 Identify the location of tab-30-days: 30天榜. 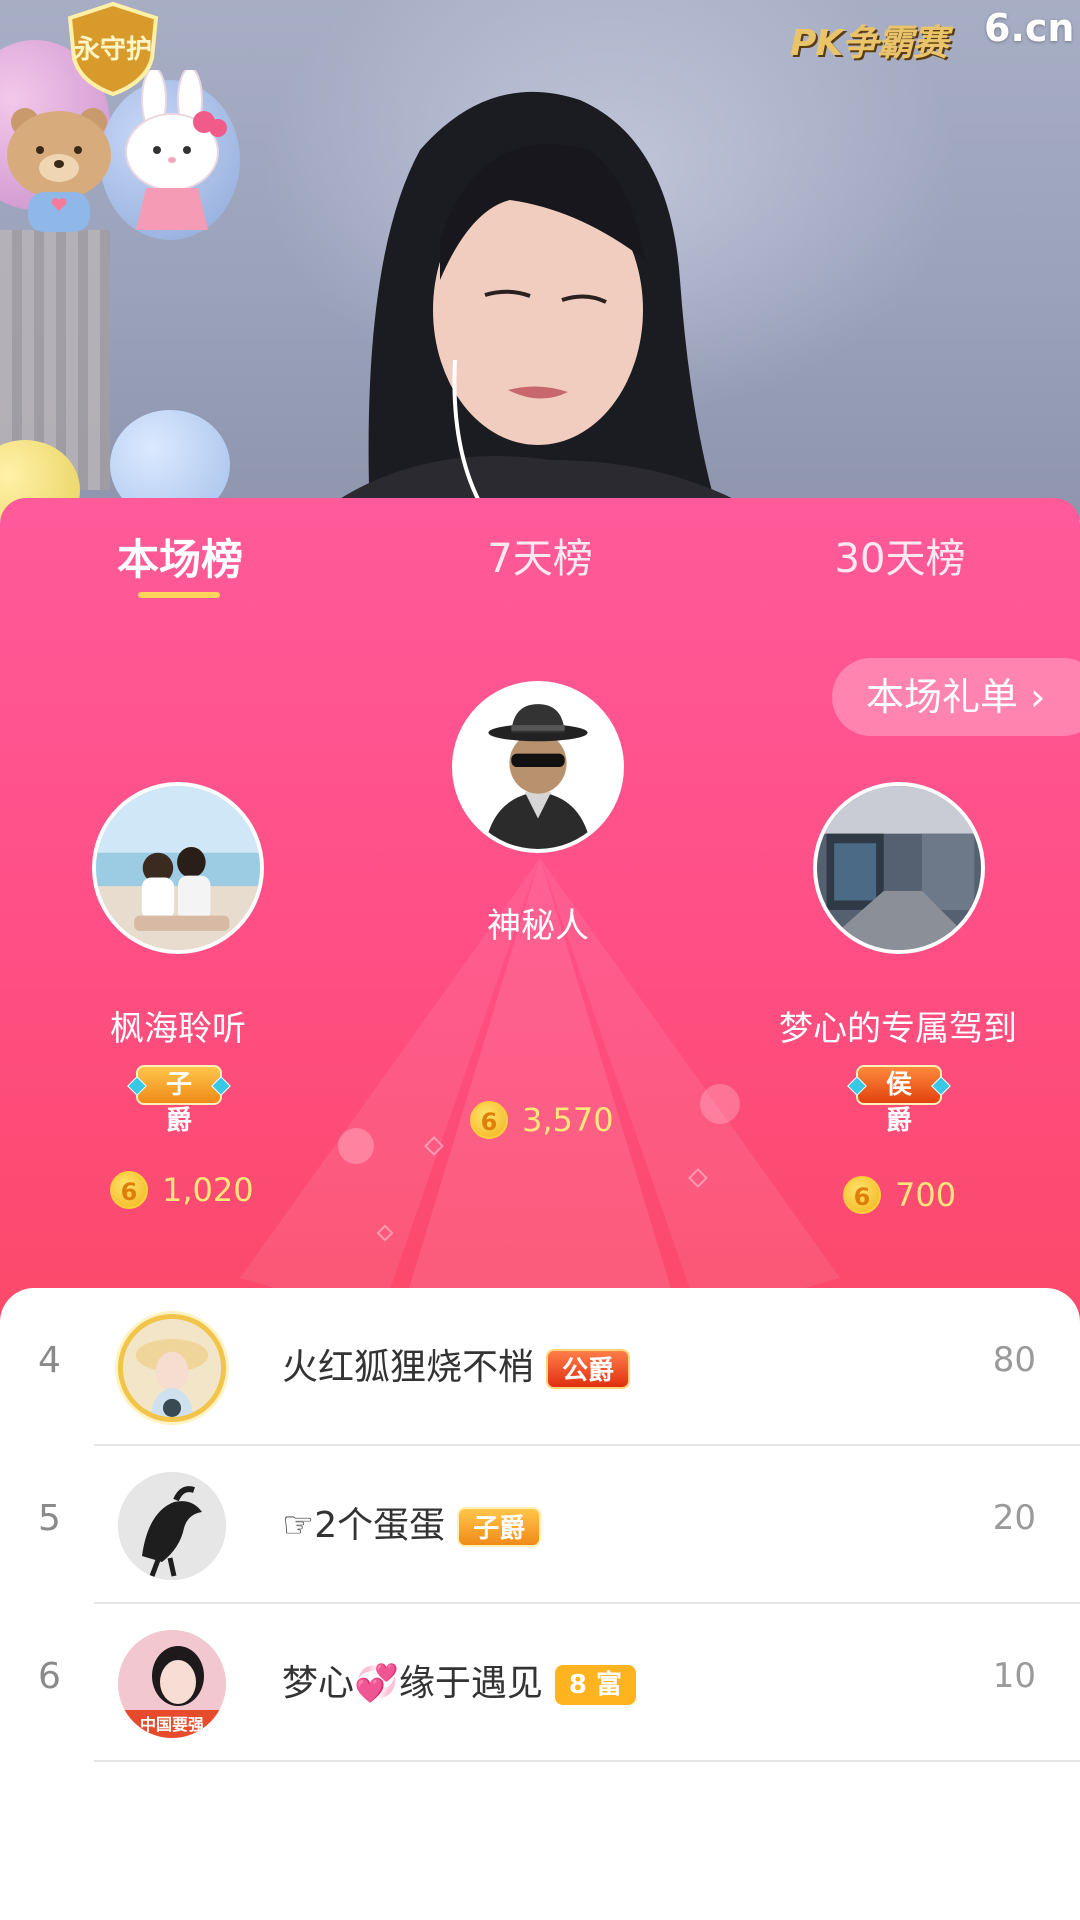
(900, 555).